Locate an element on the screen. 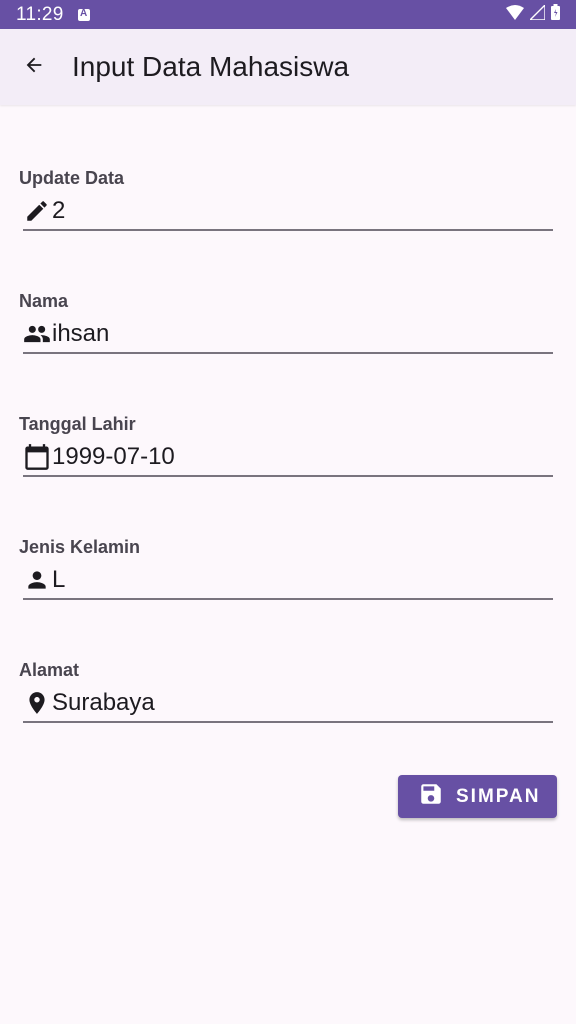 The image size is (576, 1024). field-tanggal-lahir: Tanggal Lahir 1999-07-10 is located at coordinates (286, 445).